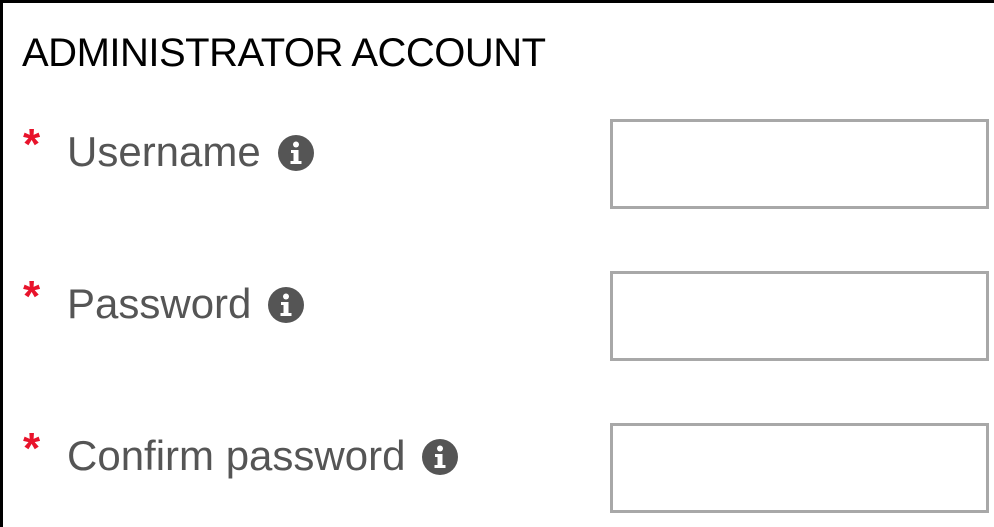 The height and width of the screenshot is (527, 994). I want to click on section-title: ADMINISTRATOR ACCOUNT, so click(284, 53).